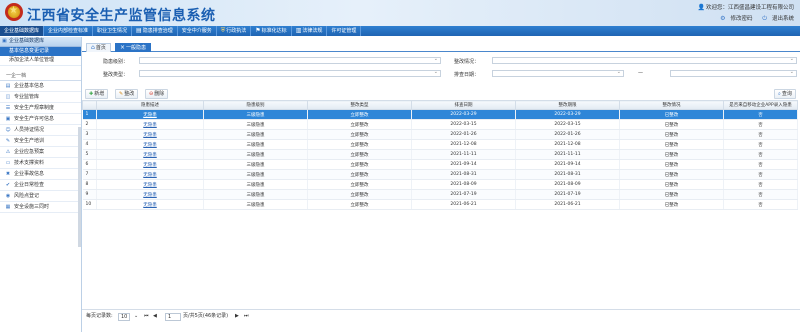 The height and width of the screenshot is (332, 800). What do you see at coordinates (40, 97) in the screenshot?
I see `sidebar-item-supervision: ◫ 专业监管库` at bounding box center [40, 97].